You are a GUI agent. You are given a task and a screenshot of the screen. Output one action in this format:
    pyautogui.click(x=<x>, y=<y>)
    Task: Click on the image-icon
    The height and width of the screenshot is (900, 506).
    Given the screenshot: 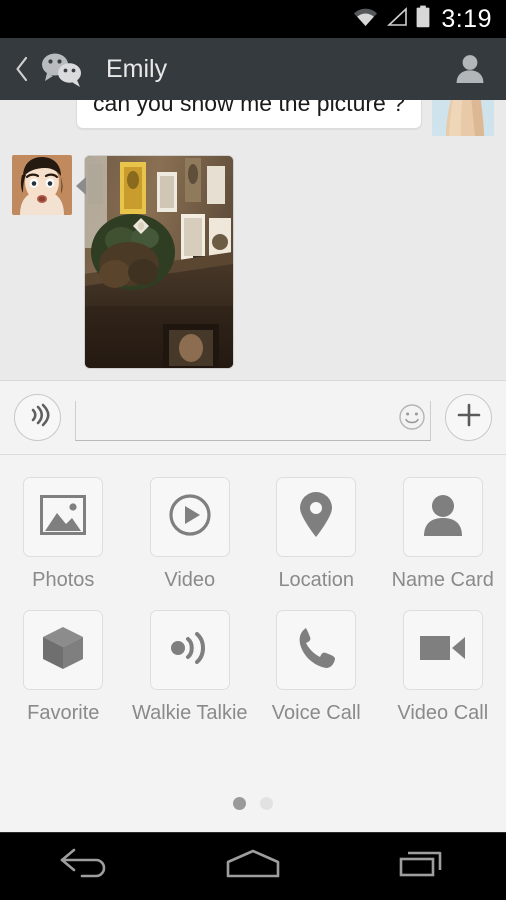 What is the action you would take?
    pyautogui.click(x=63, y=517)
    